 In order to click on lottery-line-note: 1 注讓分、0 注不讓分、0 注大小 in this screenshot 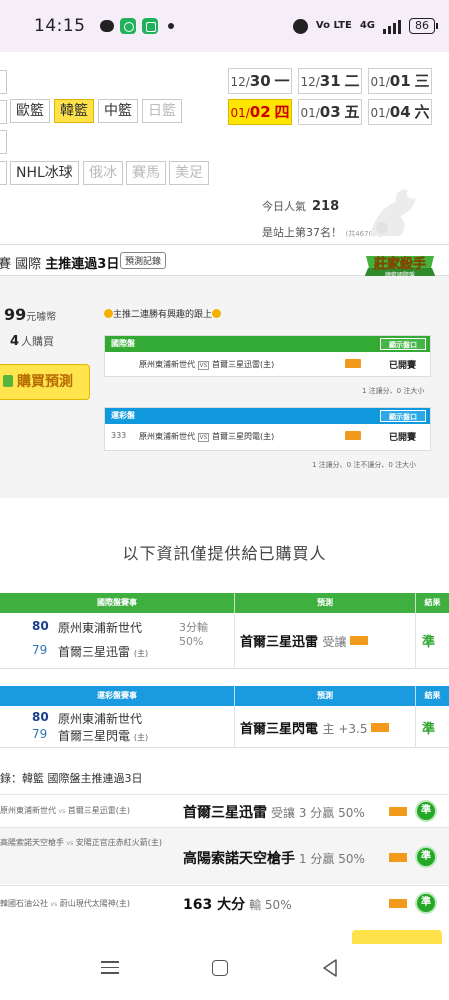, I will do `click(364, 465)`.